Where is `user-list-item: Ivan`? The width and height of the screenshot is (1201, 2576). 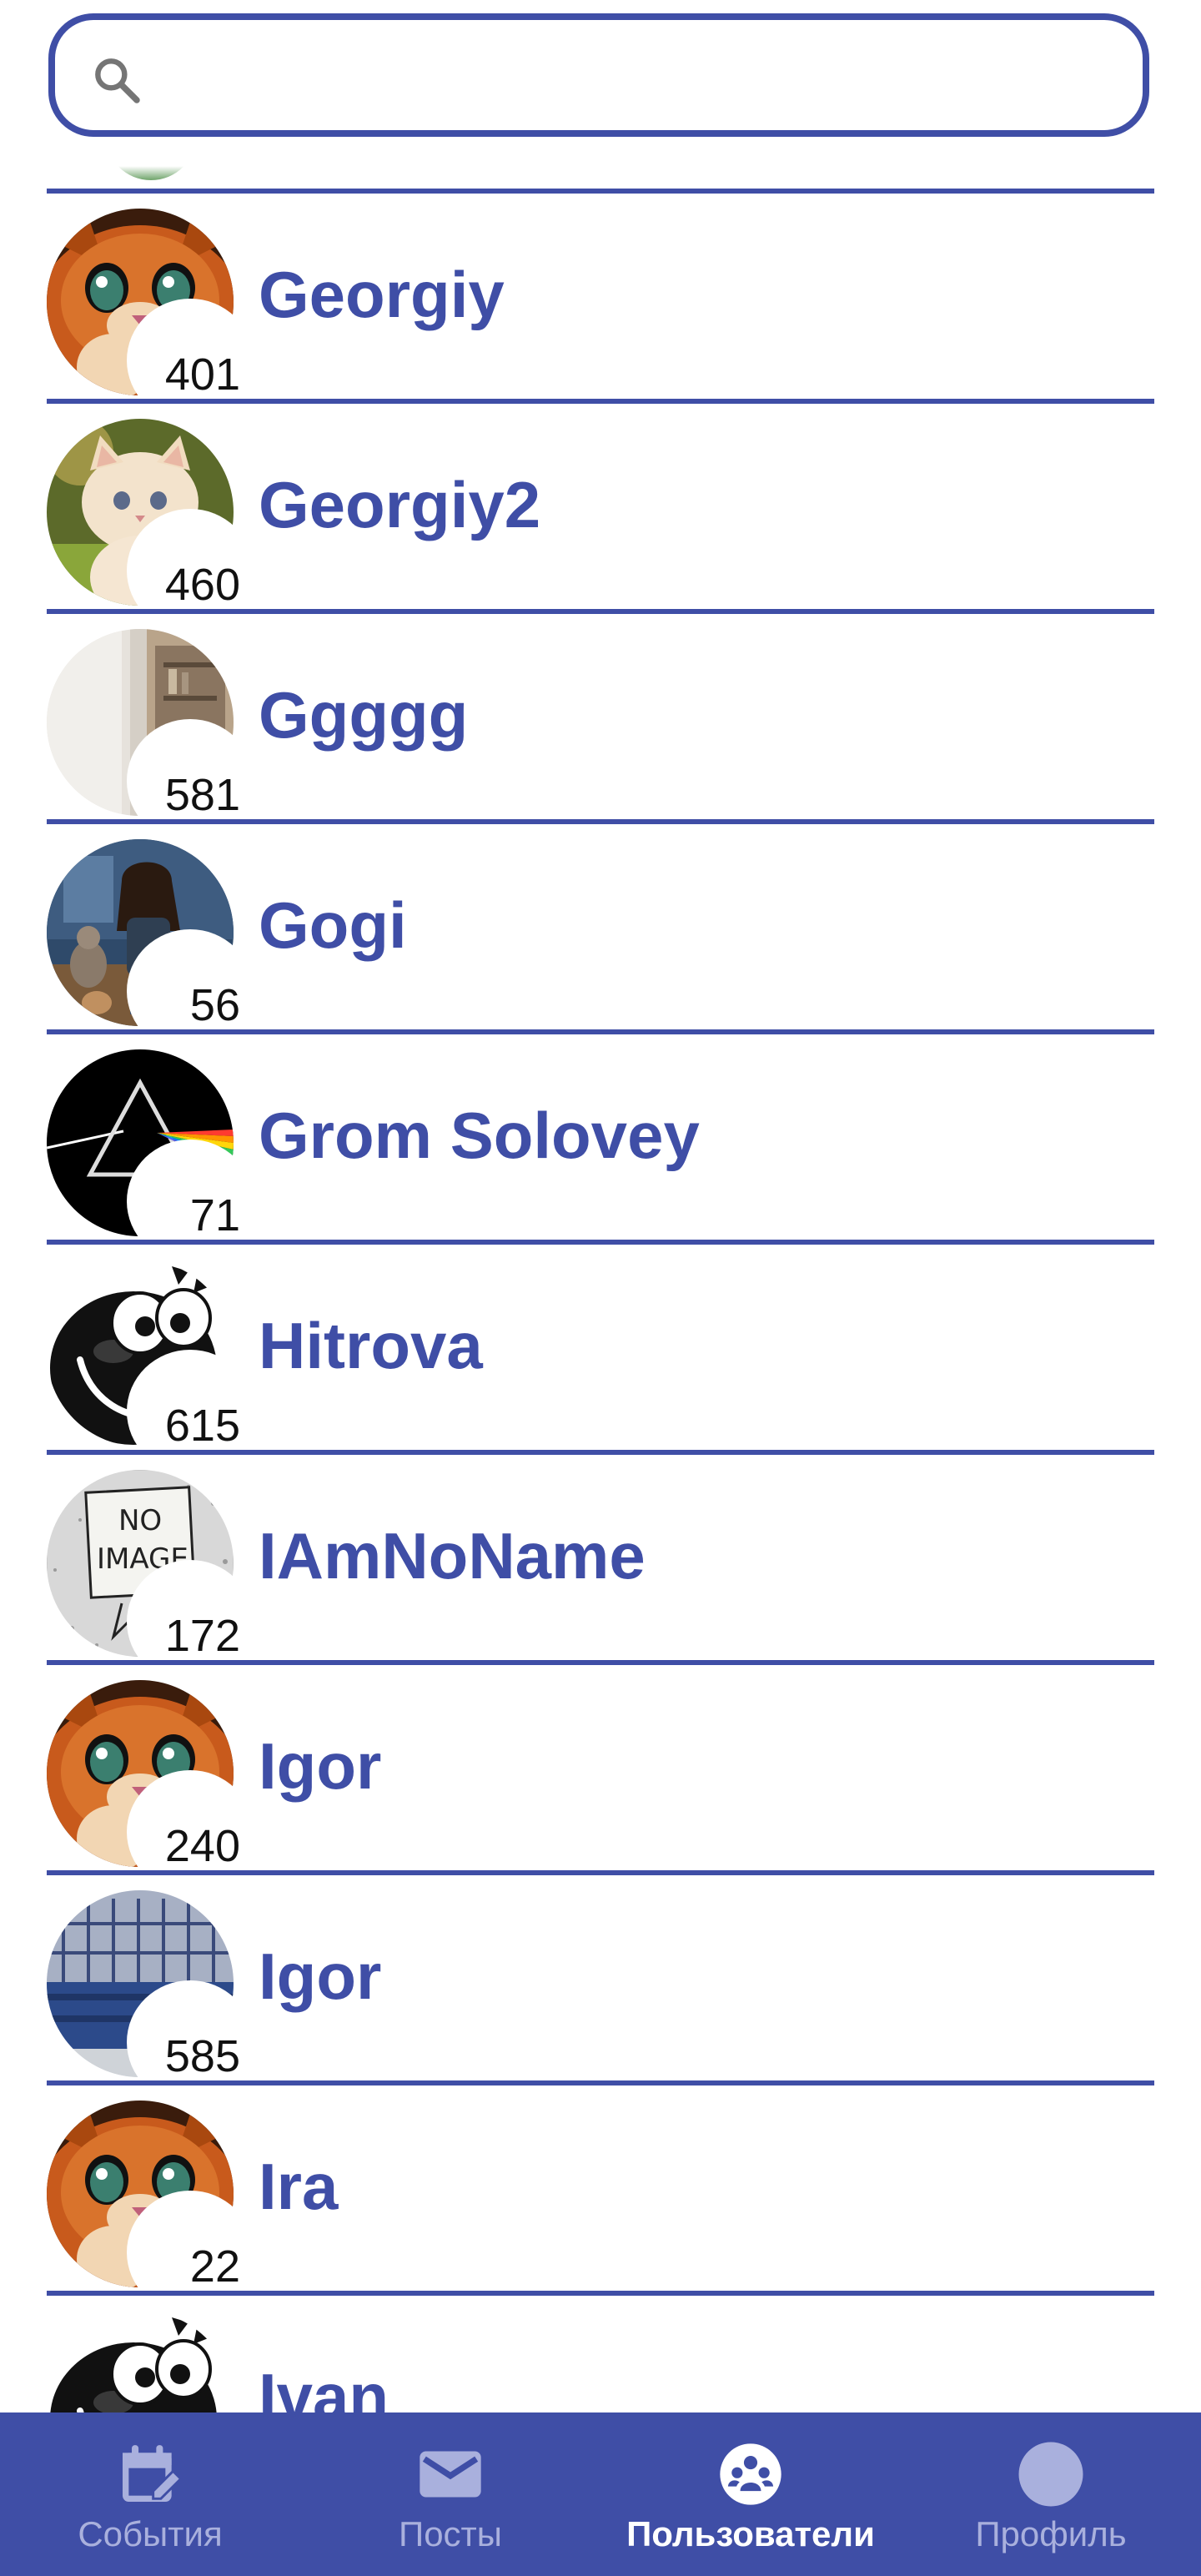
user-list-item: Ivan is located at coordinates (601, 2354).